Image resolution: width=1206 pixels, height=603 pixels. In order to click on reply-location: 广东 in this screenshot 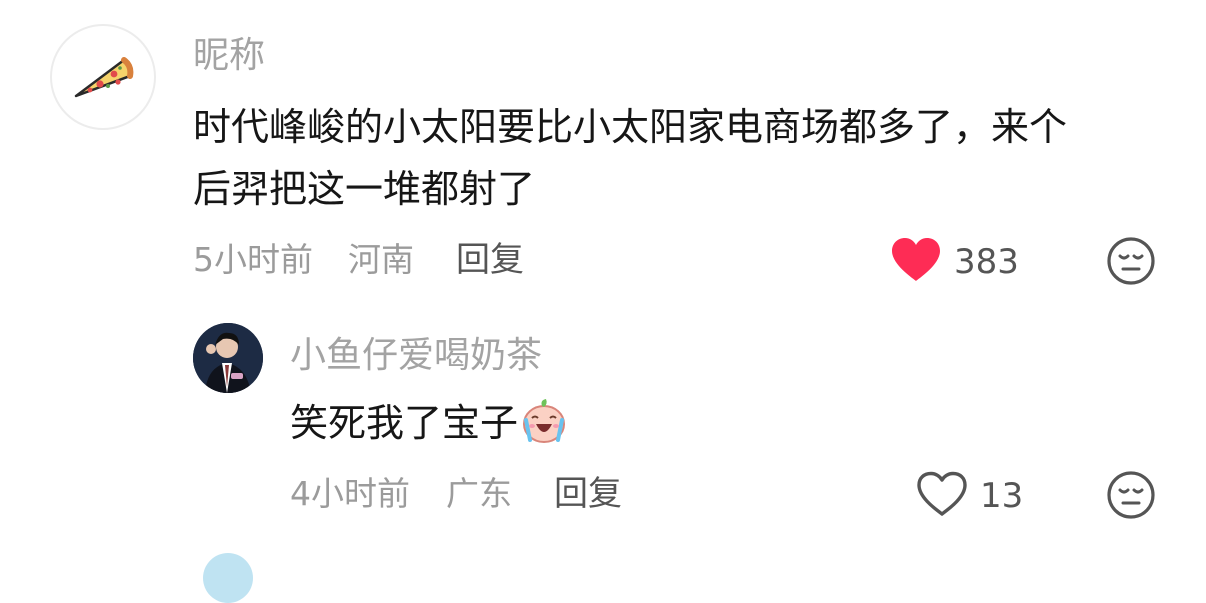, I will do `click(479, 493)`.